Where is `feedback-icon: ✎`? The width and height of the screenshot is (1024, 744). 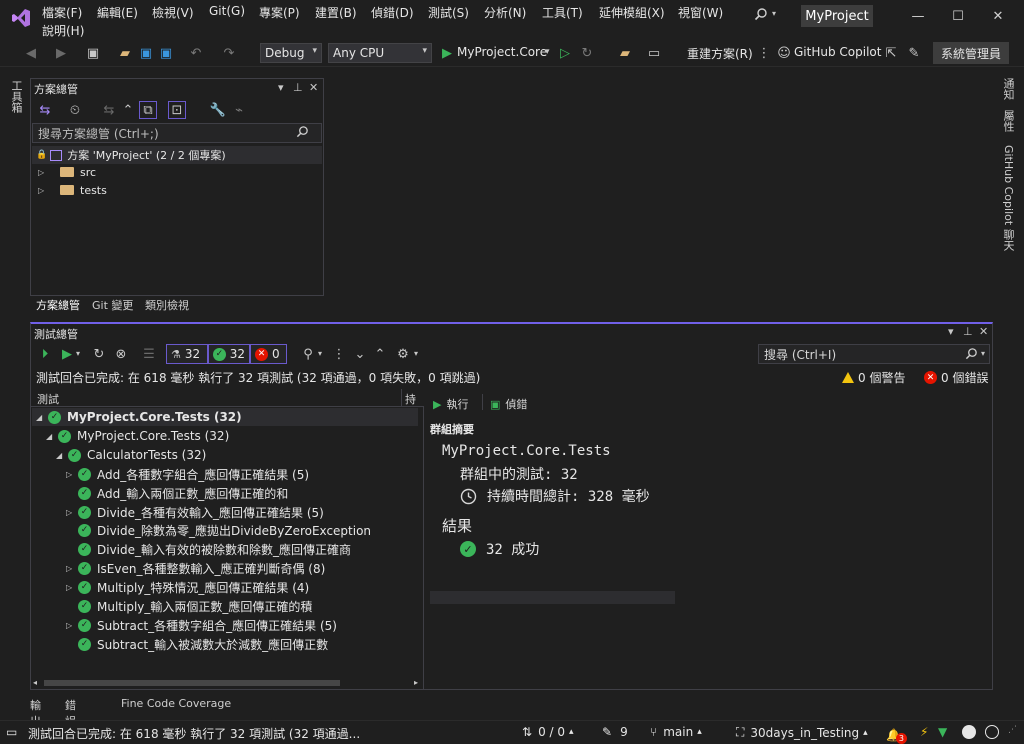
feedback-icon: ✎ is located at coordinates (914, 53).